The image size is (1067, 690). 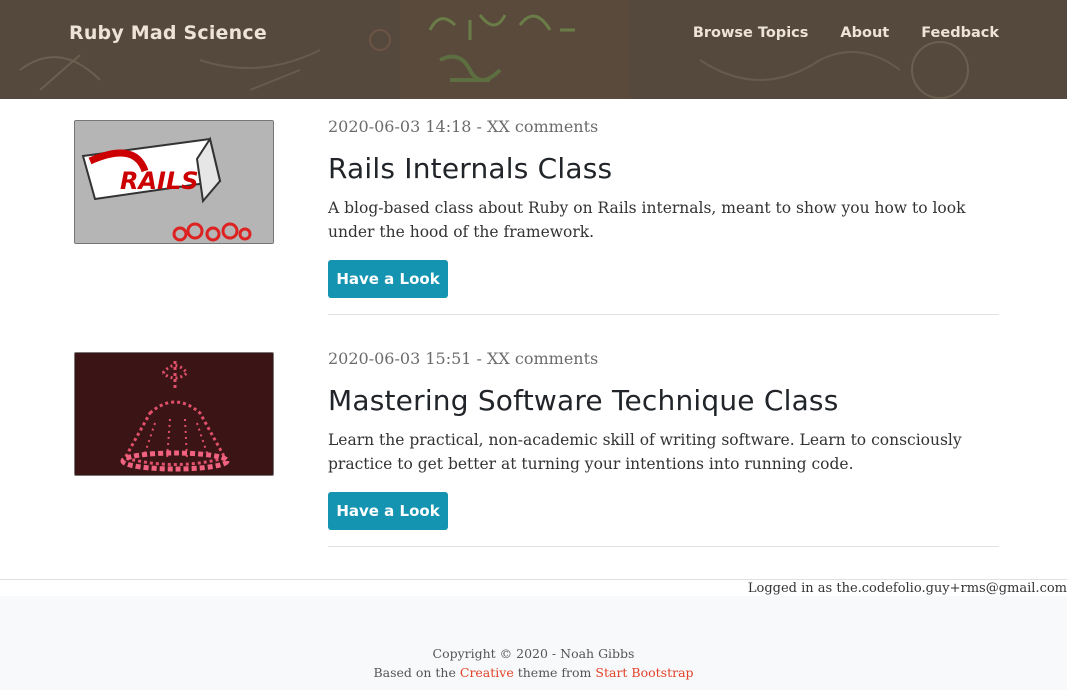 What do you see at coordinates (463, 358) in the screenshot?
I see `post-meta: 2020-06-03 15:51 - XX comments` at bounding box center [463, 358].